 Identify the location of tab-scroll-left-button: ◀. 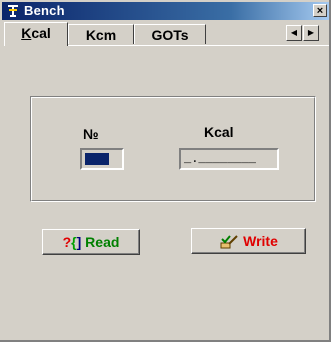
(294, 33).